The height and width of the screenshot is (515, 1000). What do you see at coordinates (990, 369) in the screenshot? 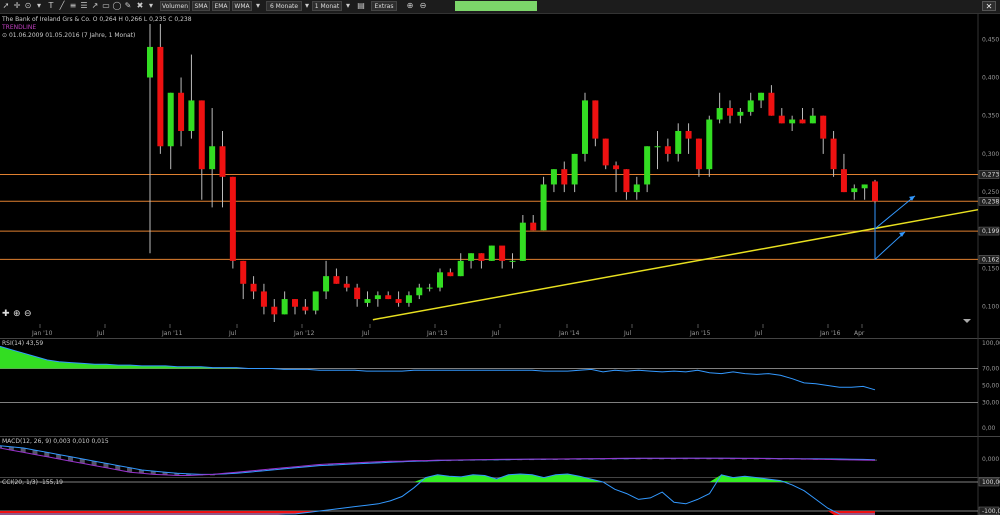
I see `rsi-y-tick: 70,00` at bounding box center [990, 369].